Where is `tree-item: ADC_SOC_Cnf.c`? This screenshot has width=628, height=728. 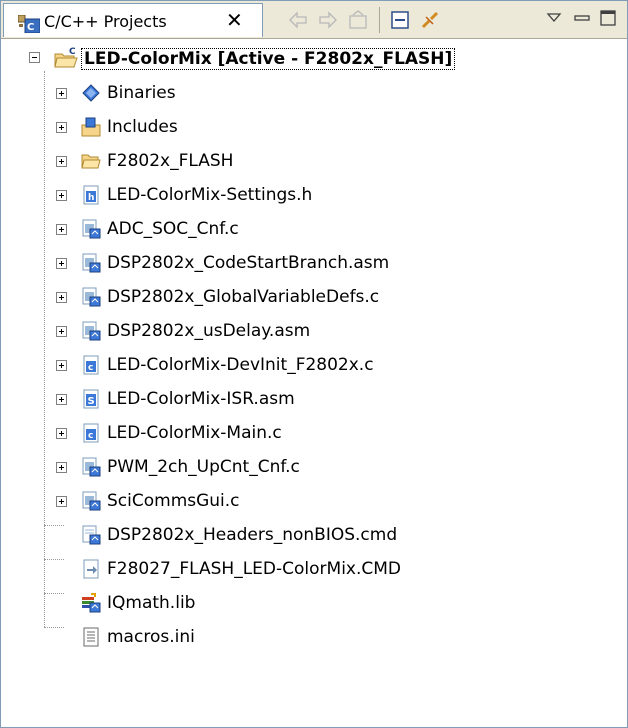
tree-item: ADC_SOC_Cnf.c is located at coordinates (314, 230).